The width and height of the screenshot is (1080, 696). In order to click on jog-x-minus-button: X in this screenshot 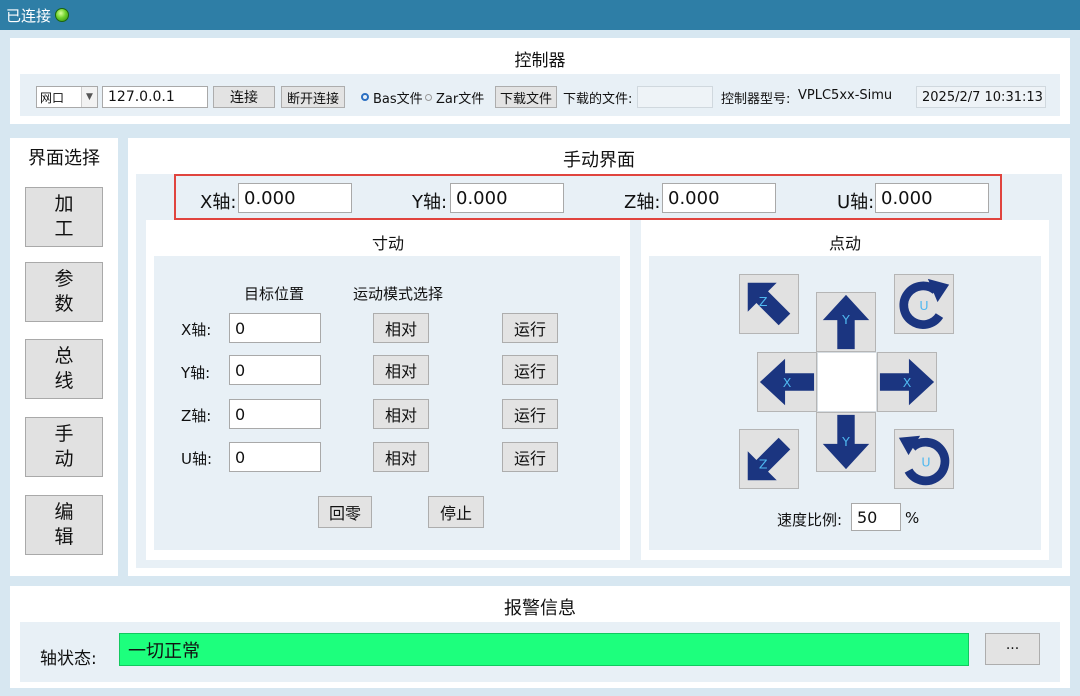, I will do `click(787, 382)`.